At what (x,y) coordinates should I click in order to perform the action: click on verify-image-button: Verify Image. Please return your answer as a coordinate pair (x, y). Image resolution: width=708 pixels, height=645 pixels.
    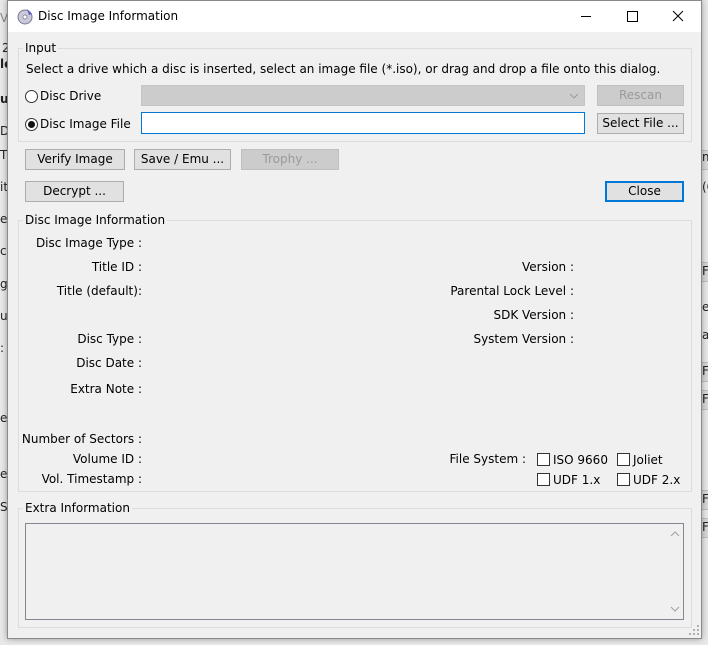
    Looking at the image, I should click on (75, 159).